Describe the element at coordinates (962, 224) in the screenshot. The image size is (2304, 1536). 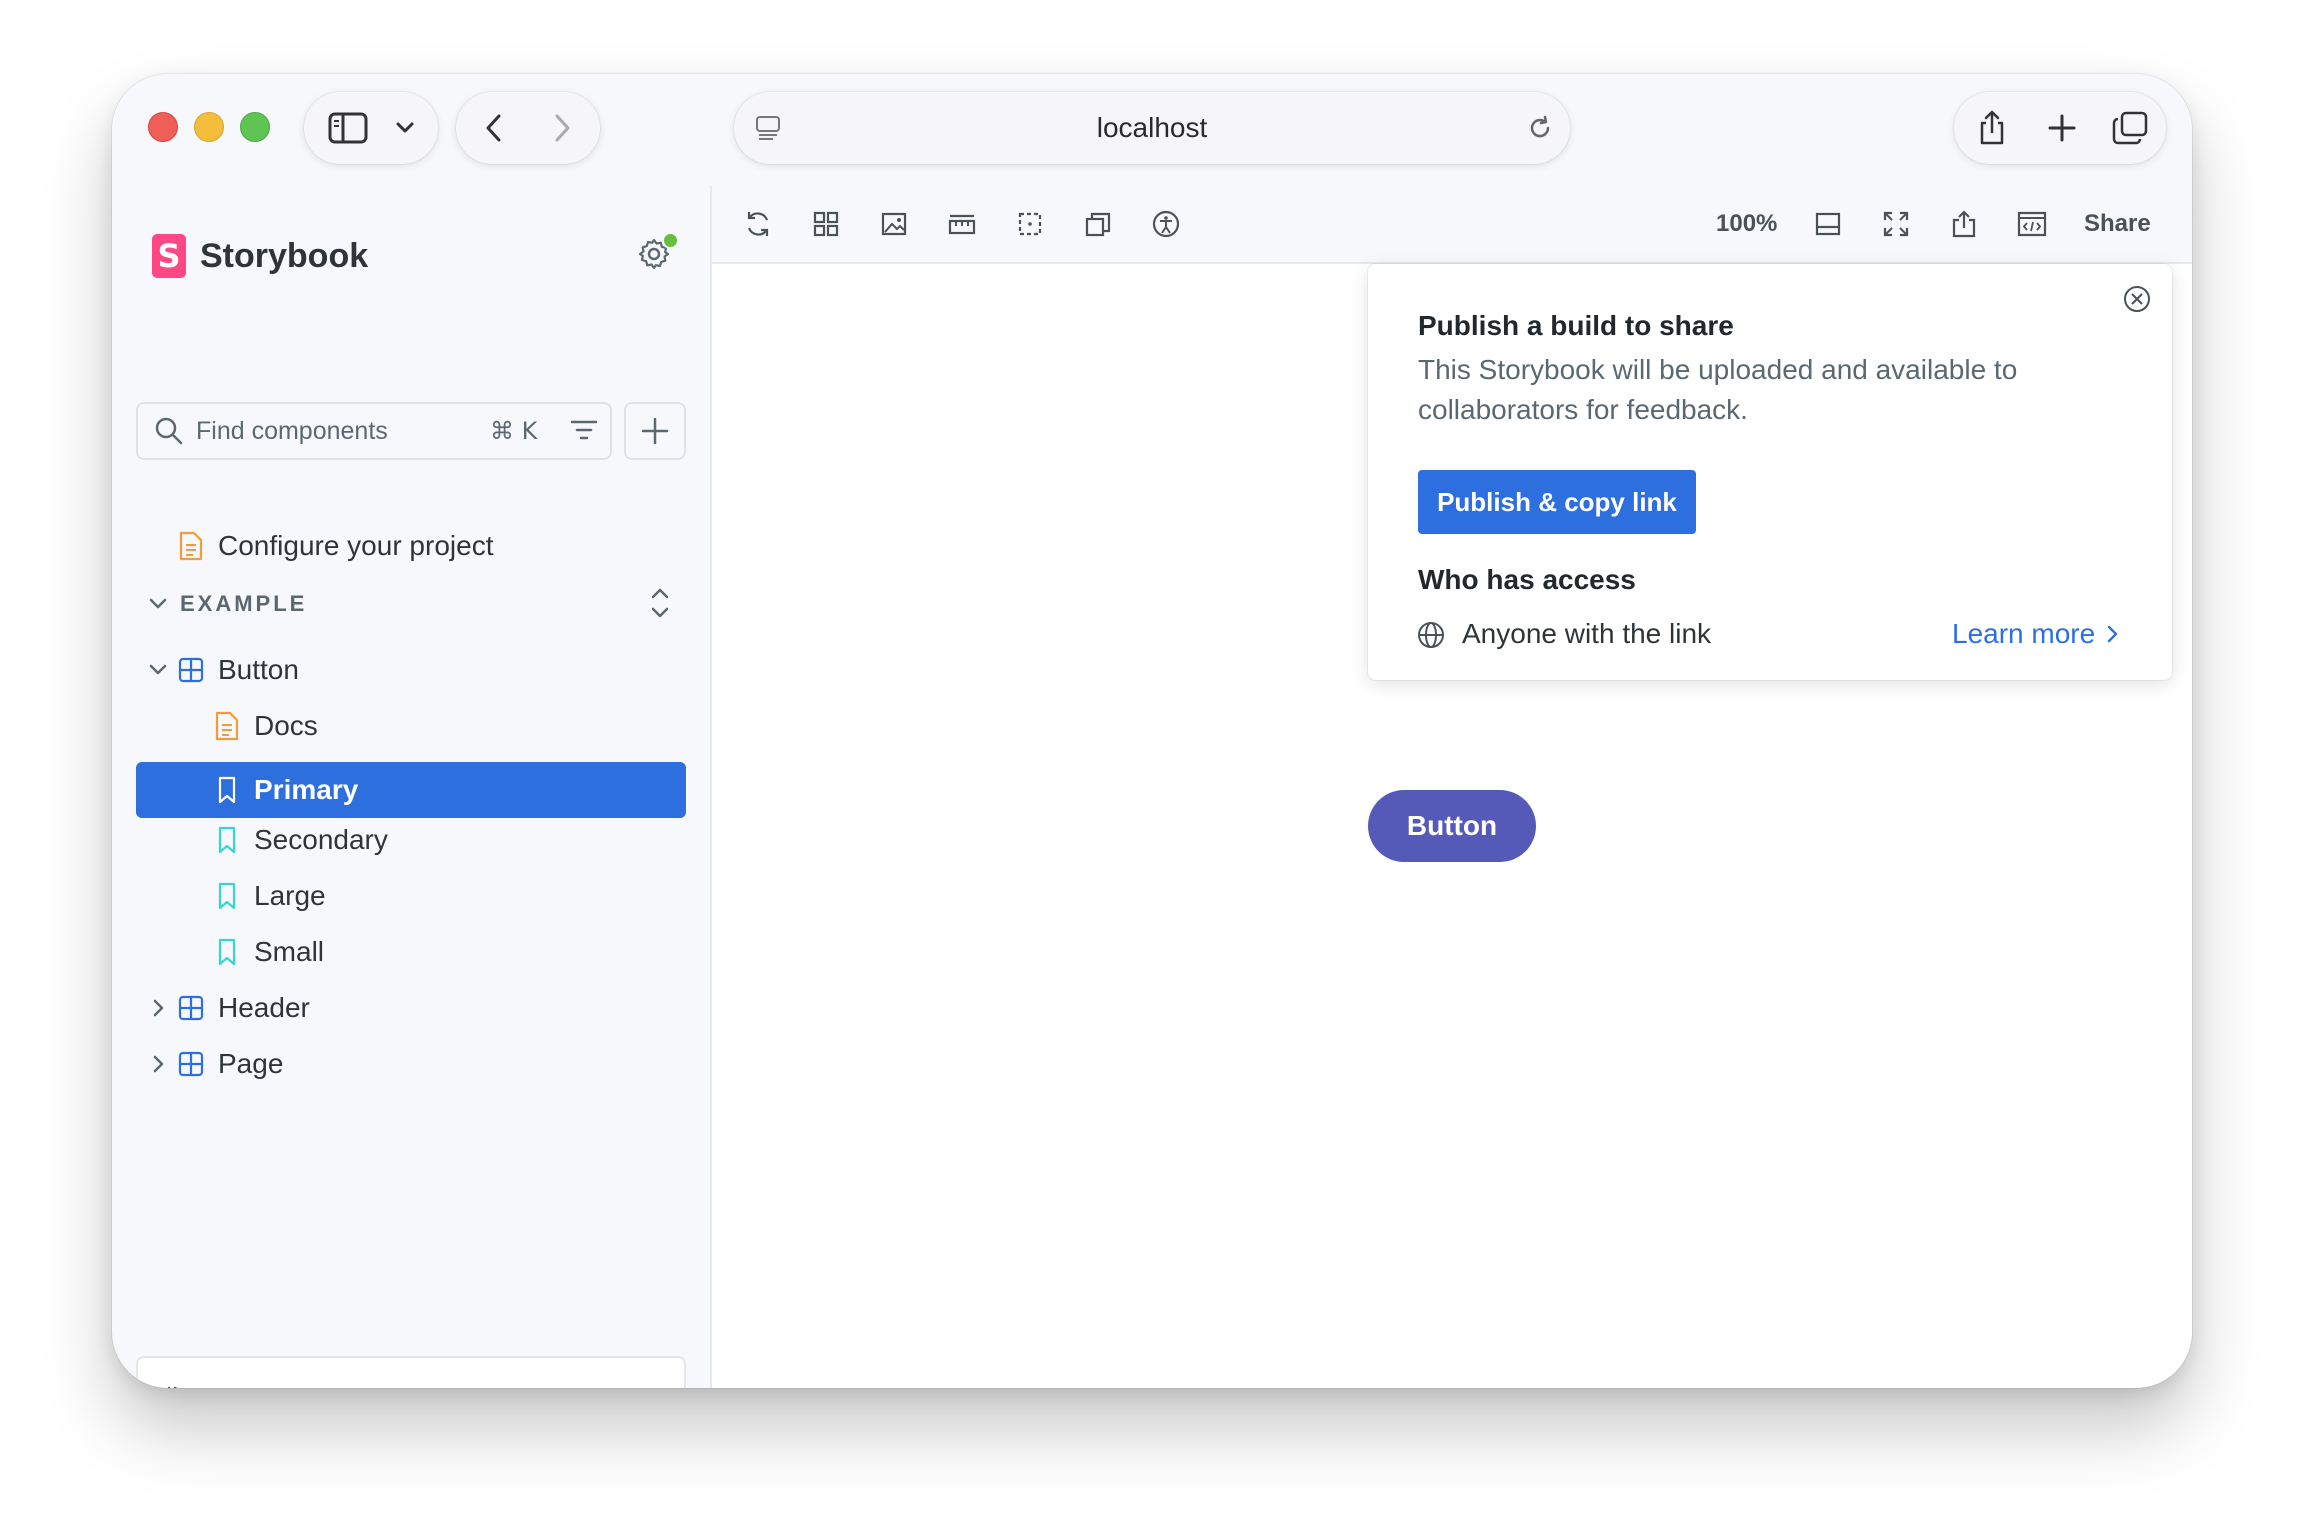
I see `ruler-icon` at that location.